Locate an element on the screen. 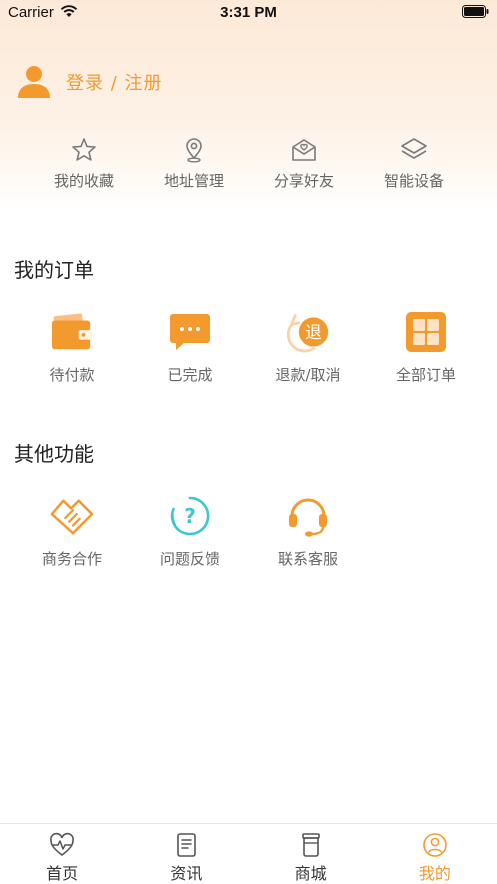 The height and width of the screenshot is (884, 497). quick-link-label: 地址管理 is located at coordinates (193, 181).